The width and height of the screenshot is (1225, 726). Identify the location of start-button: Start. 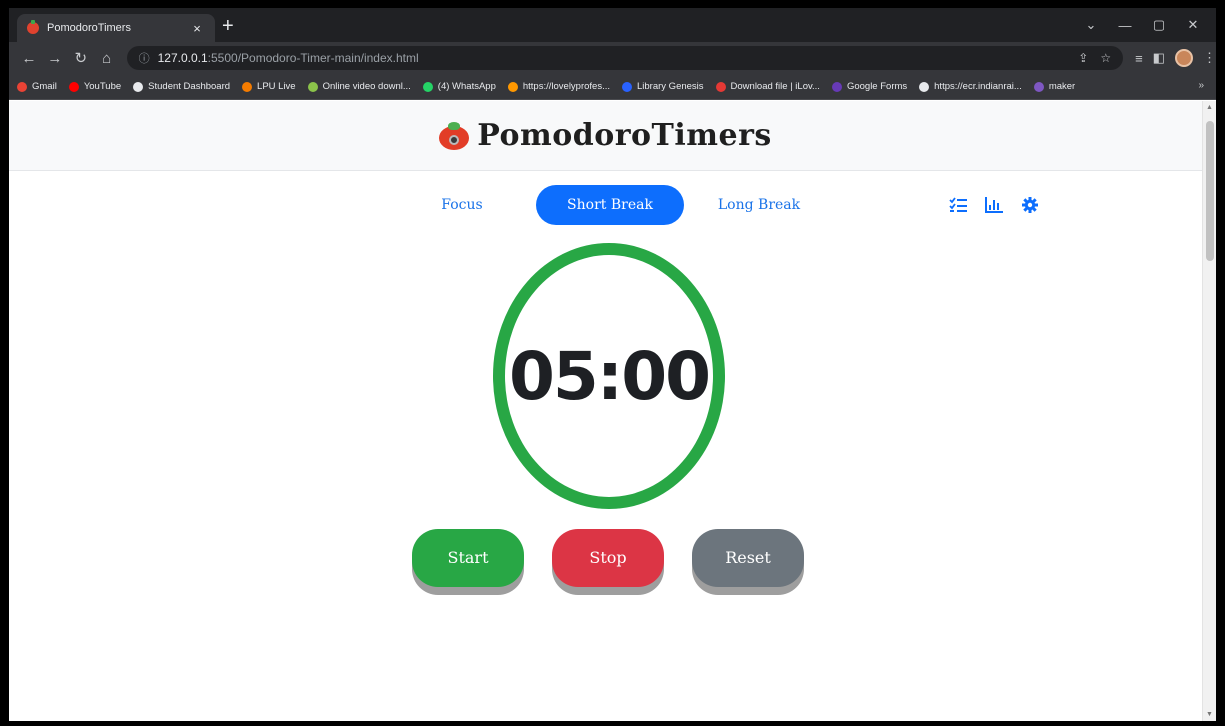
(468, 558).